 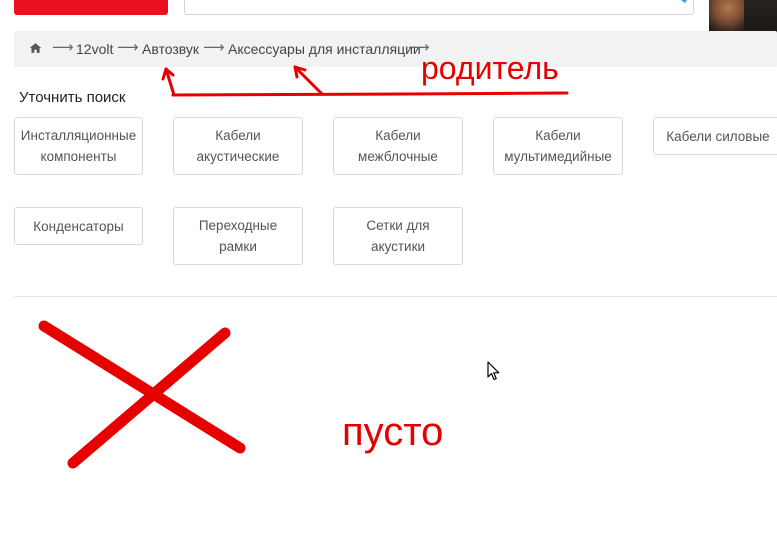 I want to click on chip-multimedia-cables: Кабели мультимедийные, so click(x=558, y=146).